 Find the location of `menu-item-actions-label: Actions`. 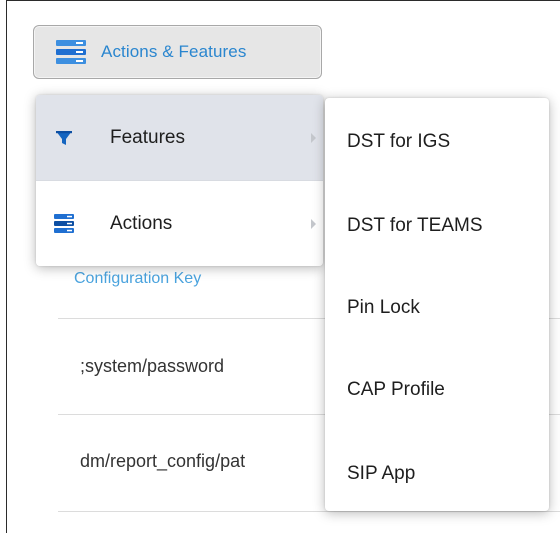

menu-item-actions-label: Actions is located at coordinates (141, 223).